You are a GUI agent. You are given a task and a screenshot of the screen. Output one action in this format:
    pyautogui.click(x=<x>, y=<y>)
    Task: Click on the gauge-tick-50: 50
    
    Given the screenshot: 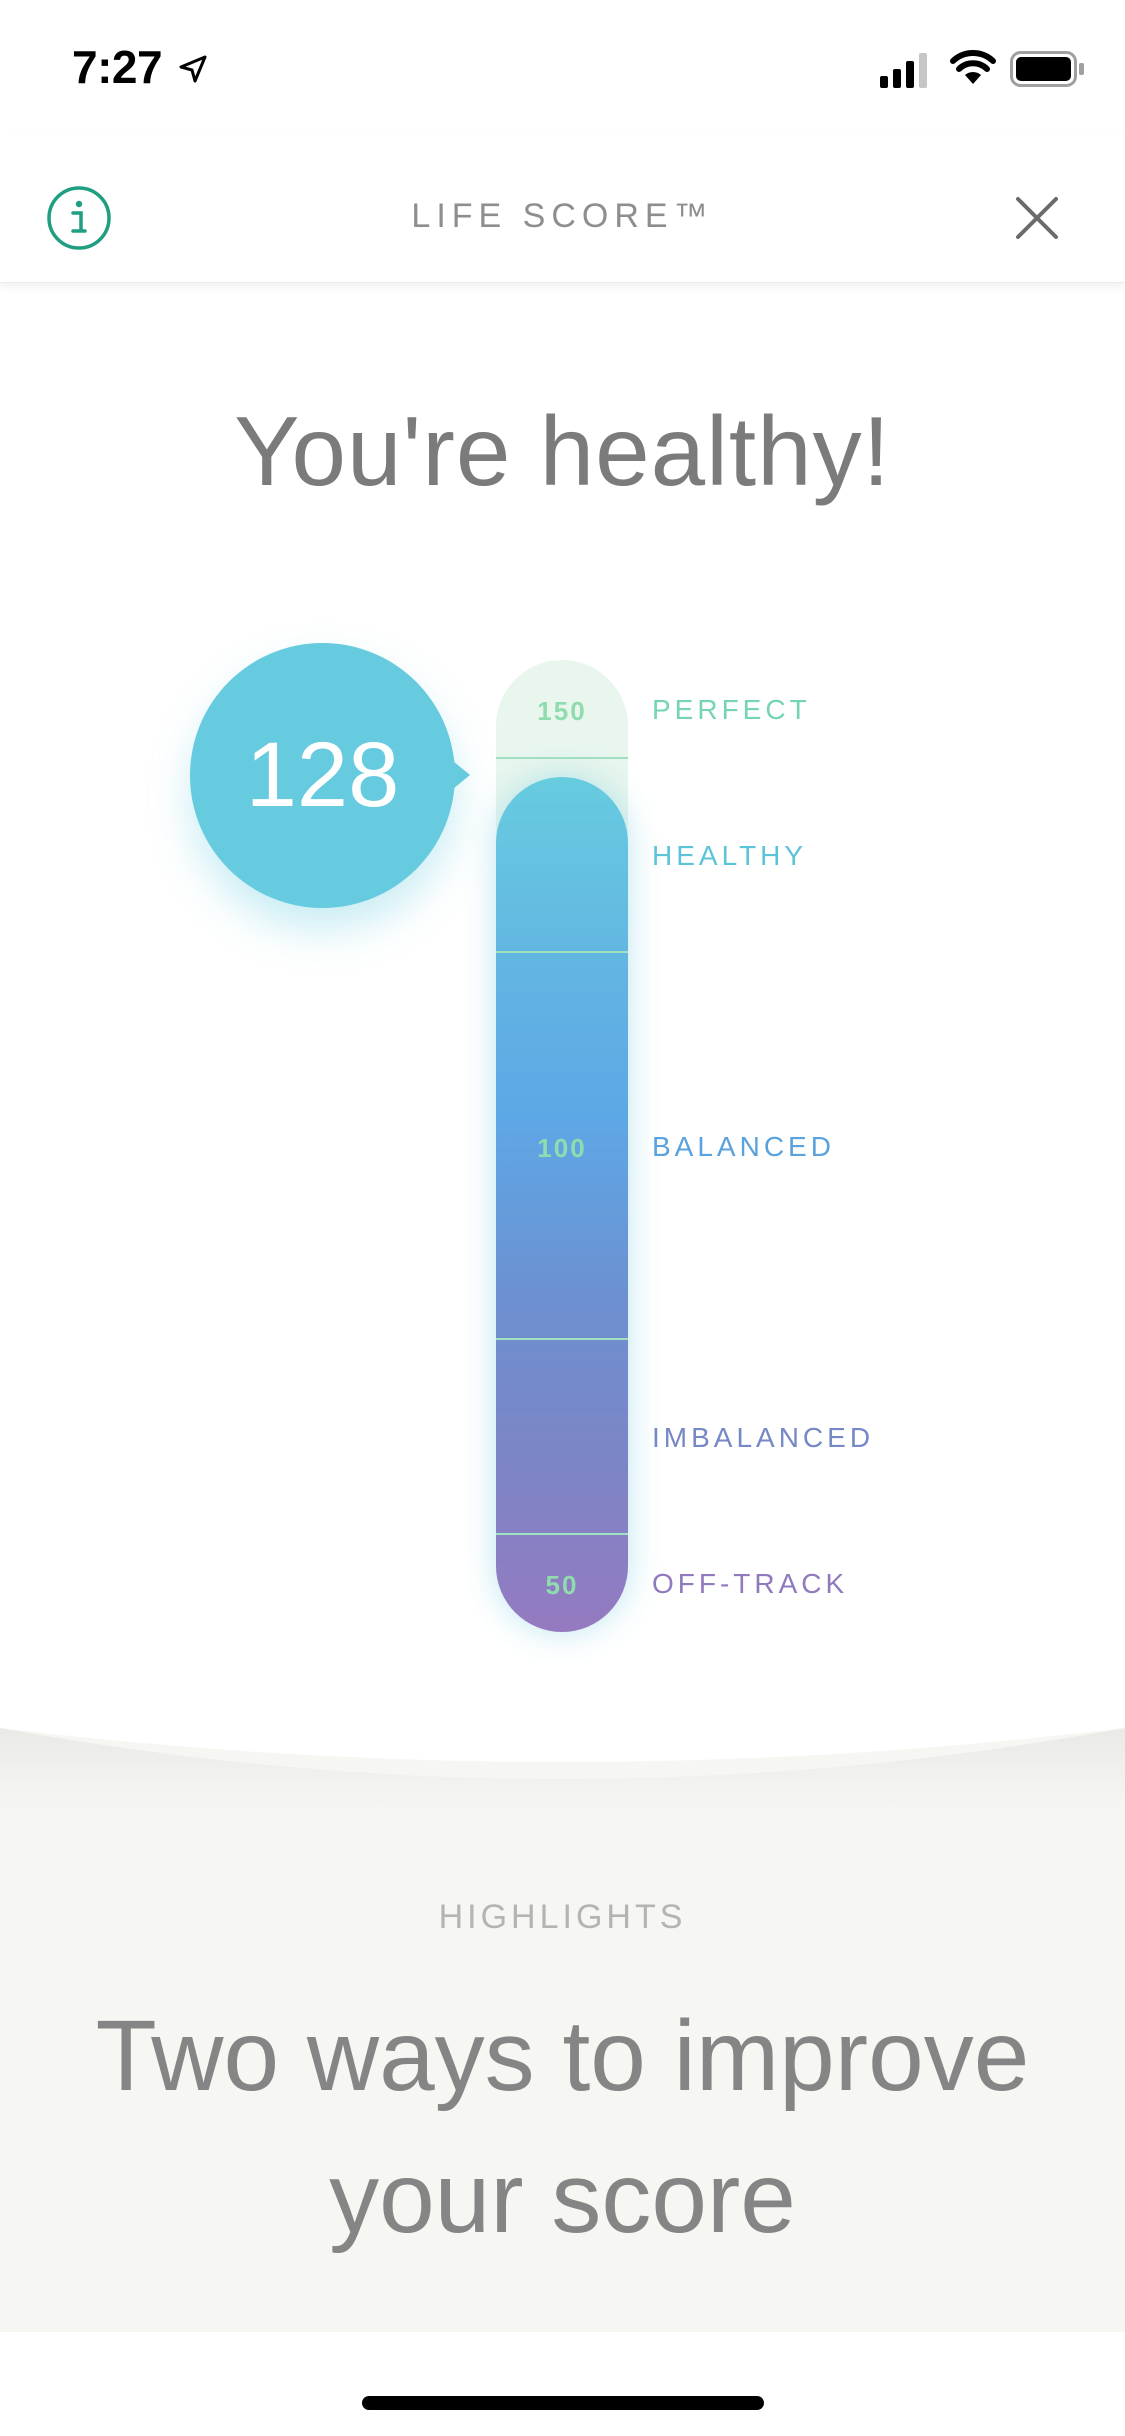 What is the action you would take?
    pyautogui.click(x=562, y=1585)
    